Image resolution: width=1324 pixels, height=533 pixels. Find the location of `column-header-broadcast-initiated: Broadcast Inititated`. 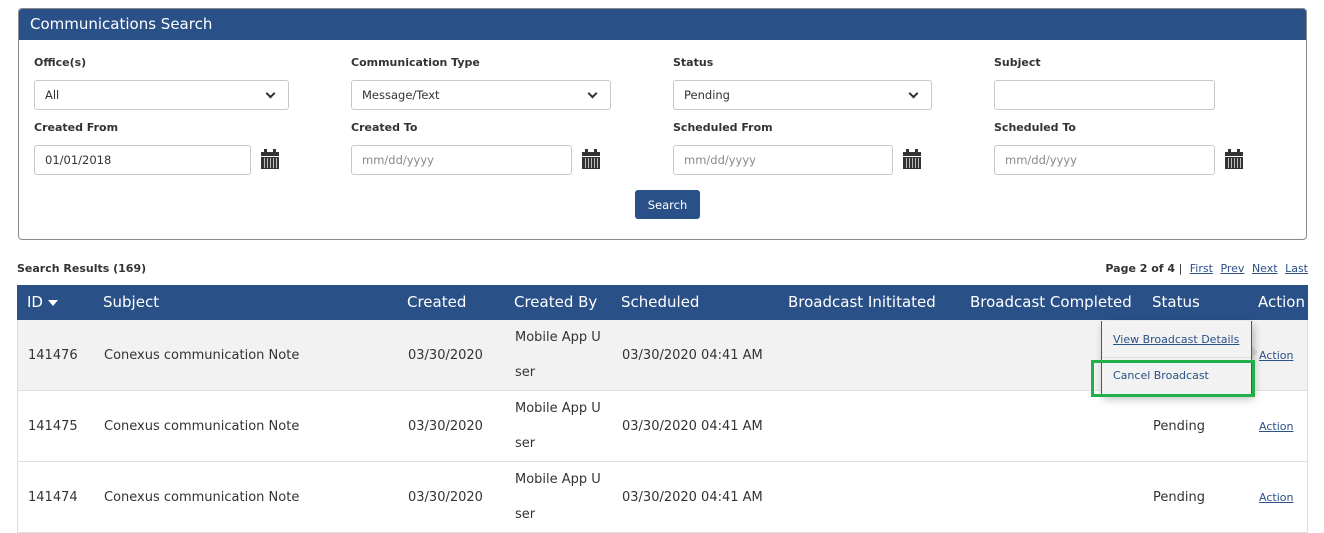

column-header-broadcast-initiated: Broadcast Inititated is located at coordinates (862, 302).